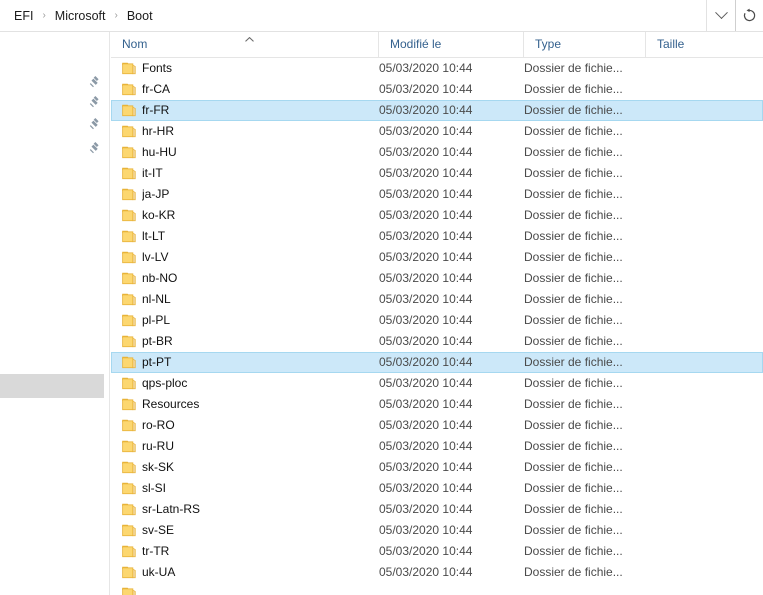  Describe the element at coordinates (158, 425) in the screenshot. I see `cell-name: ro-RO` at that location.